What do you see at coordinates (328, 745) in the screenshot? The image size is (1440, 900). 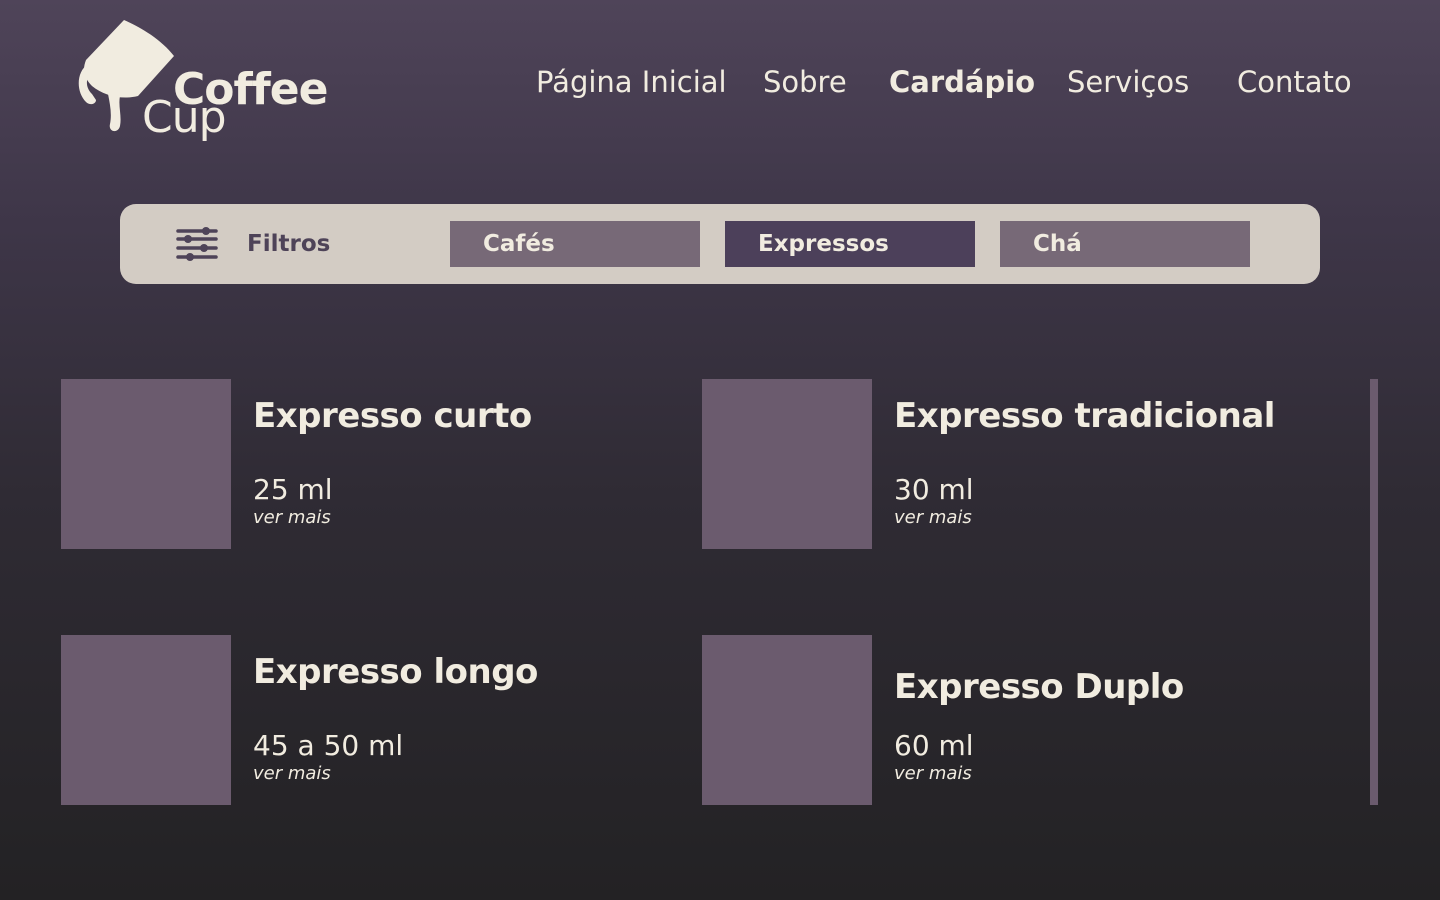 I see `product-volume: 45 a 50 ml` at bounding box center [328, 745].